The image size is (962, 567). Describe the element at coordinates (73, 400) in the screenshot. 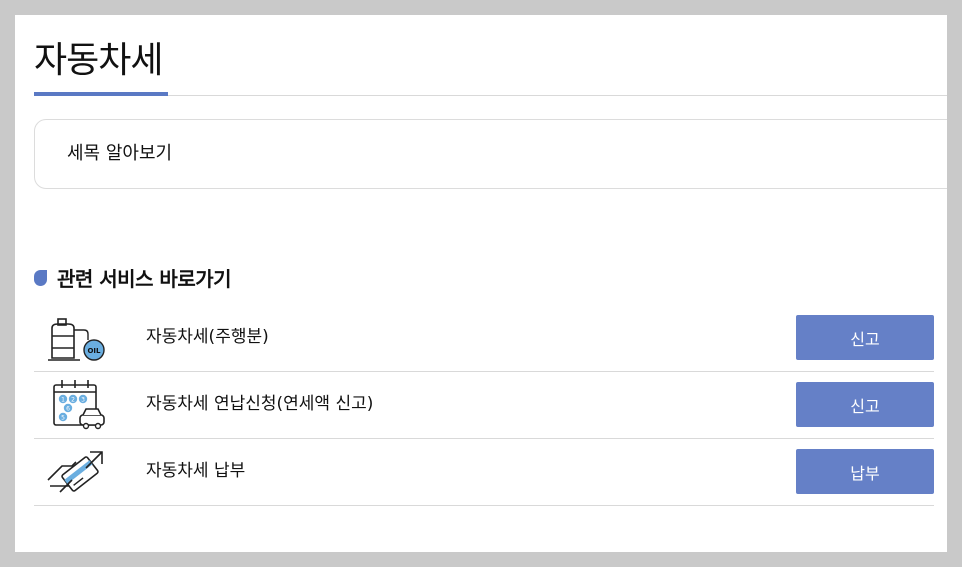

I see `calendar-number: 2` at that location.